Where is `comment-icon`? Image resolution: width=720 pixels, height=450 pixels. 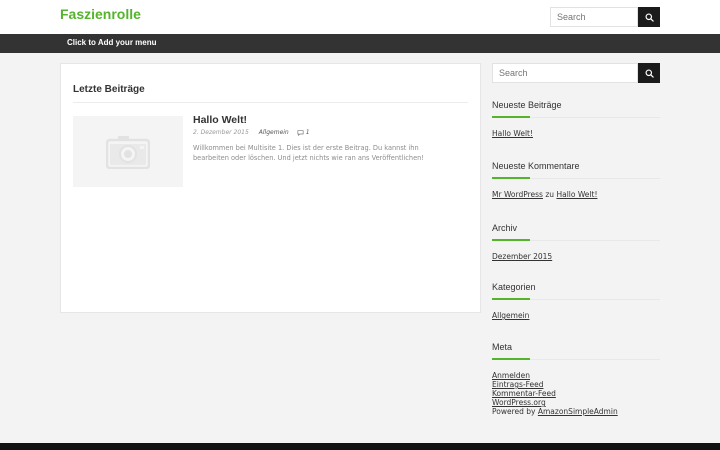 comment-icon is located at coordinates (300, 132).